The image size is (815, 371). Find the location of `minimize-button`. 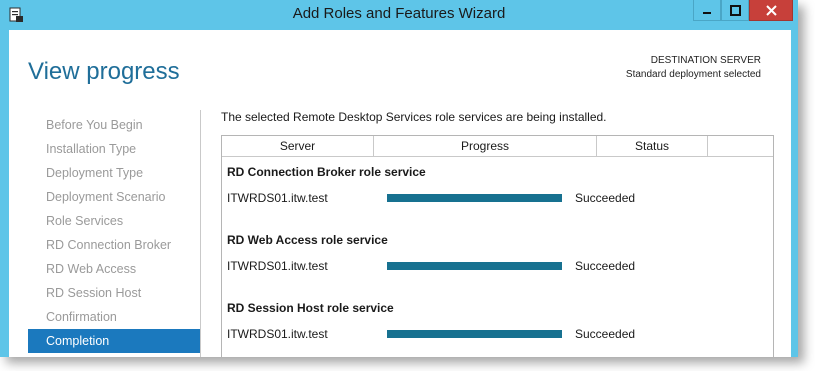

minimize-button is located at coordinates (707, 10).